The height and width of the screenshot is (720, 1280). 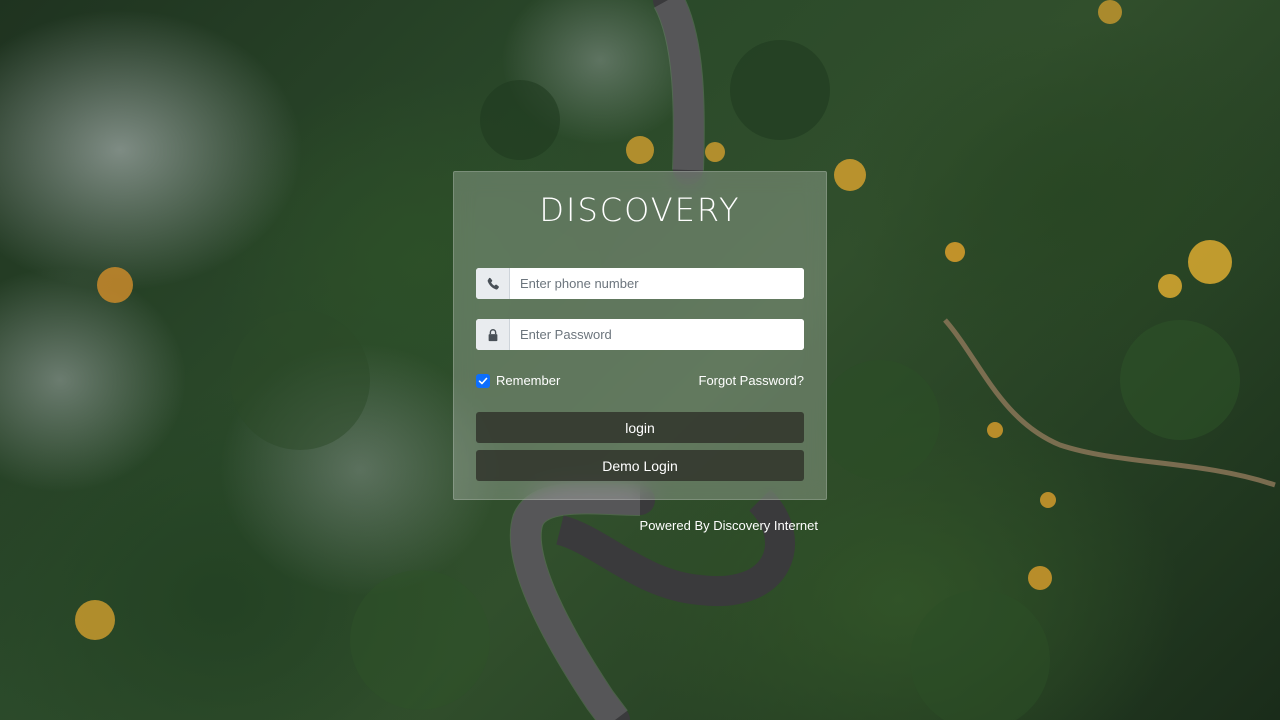 I want to click on lock-icon, so click(x=493, y=334).